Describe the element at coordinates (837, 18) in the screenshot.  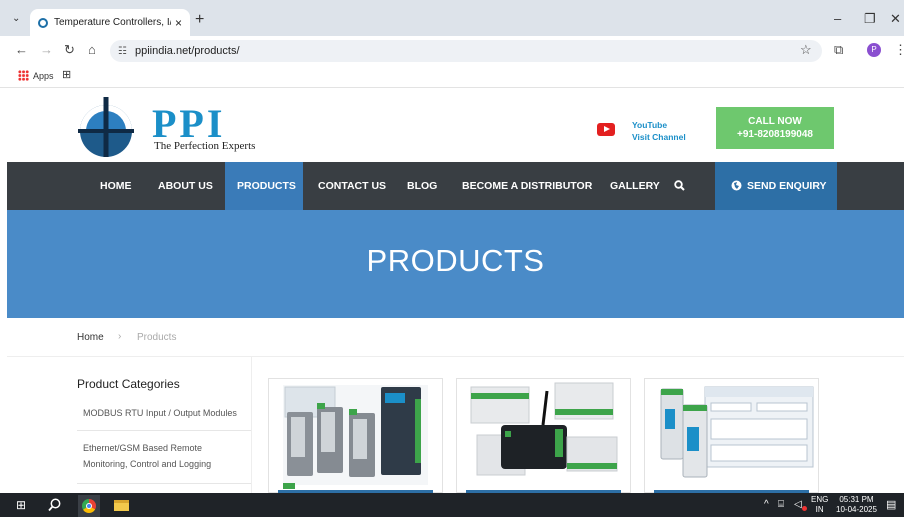
I see `minimize-button: –` at that location.